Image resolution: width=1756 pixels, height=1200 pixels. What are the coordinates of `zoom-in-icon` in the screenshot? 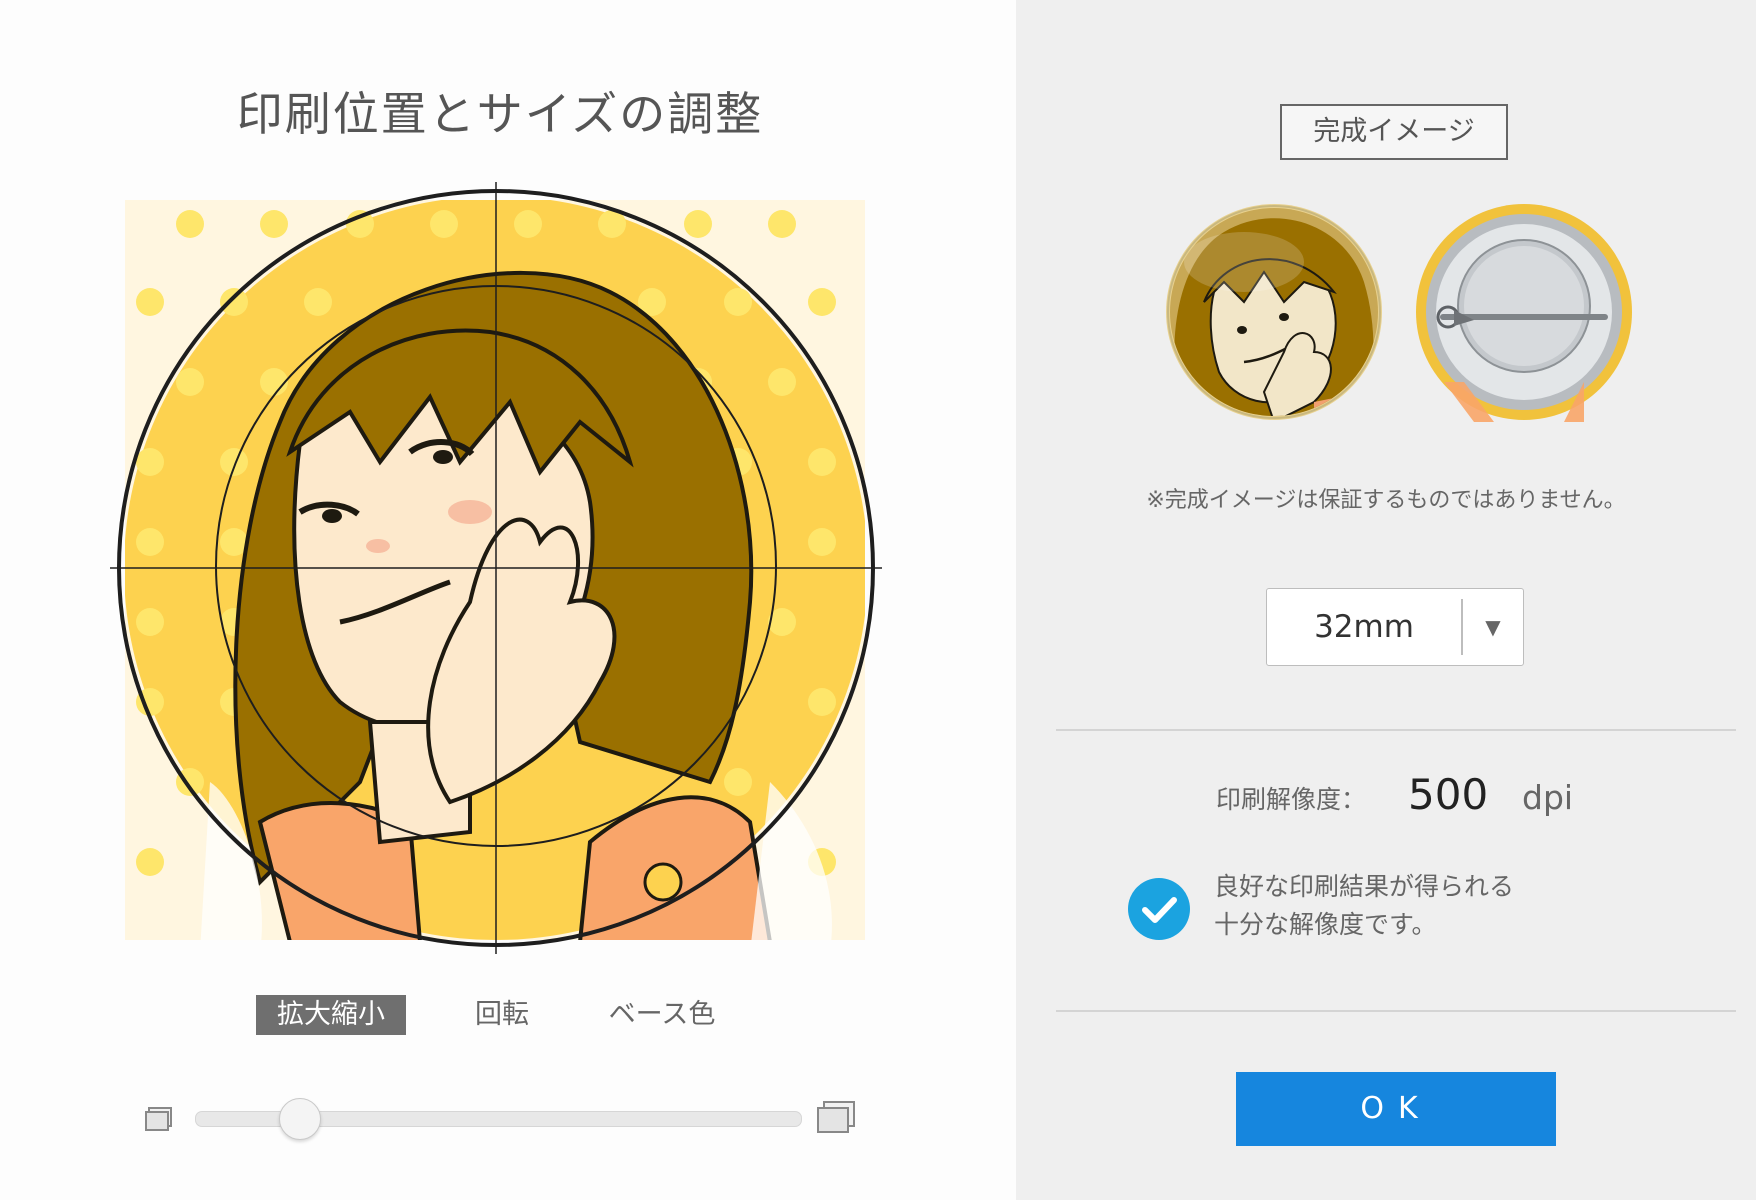 It's located at (836, 1117).